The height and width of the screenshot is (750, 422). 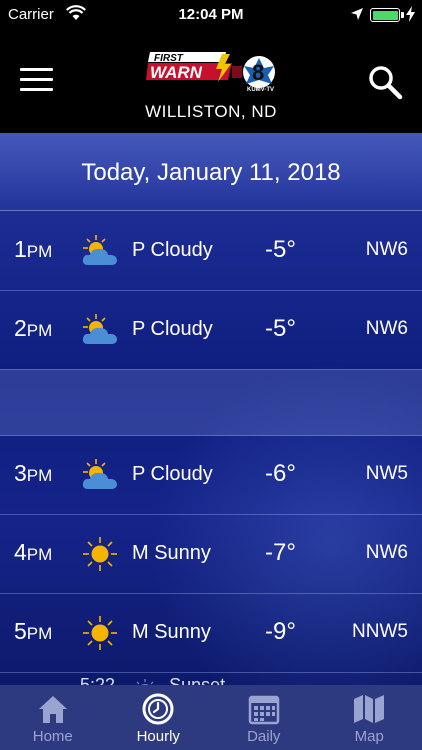 What do you see at coordinates (211, 15) in the screenshot?
I see `status-bar: Carrier 12:04 PM` at bounding box center [211, 15].